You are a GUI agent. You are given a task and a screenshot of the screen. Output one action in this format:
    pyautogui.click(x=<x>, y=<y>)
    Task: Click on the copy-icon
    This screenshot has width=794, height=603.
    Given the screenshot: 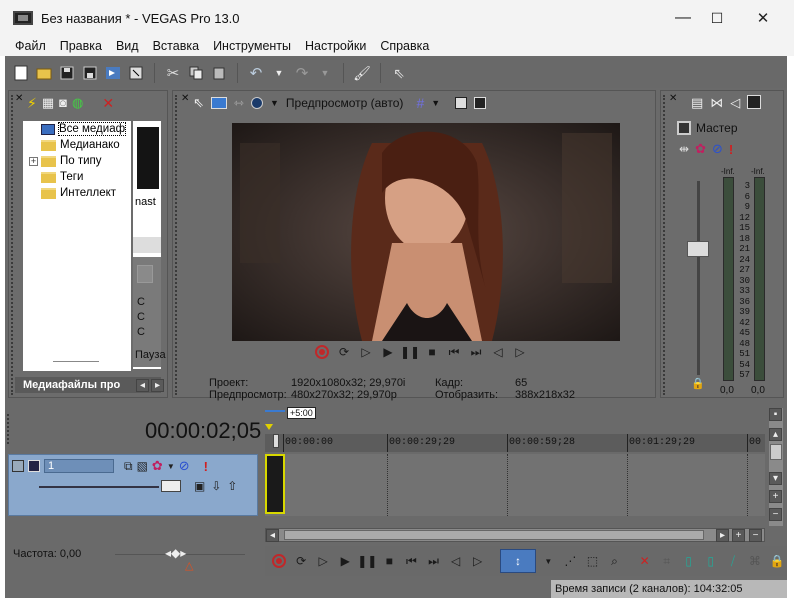 What is the action you would take?
    pyautogui.click(x=196, y=73)
    